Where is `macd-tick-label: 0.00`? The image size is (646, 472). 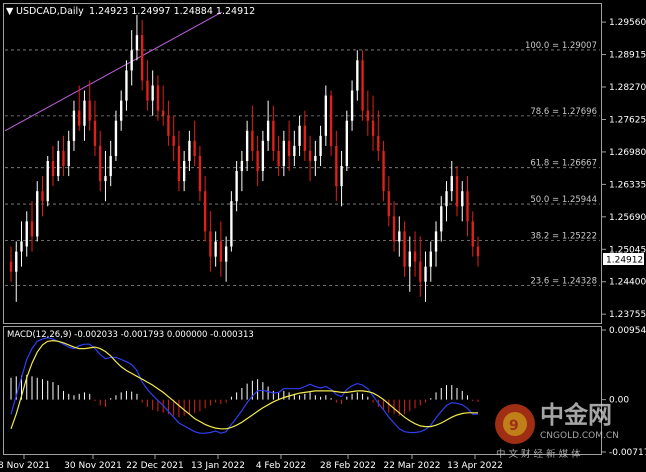
macd-tick-label: 0.00 is located at coordinates (619, 401).